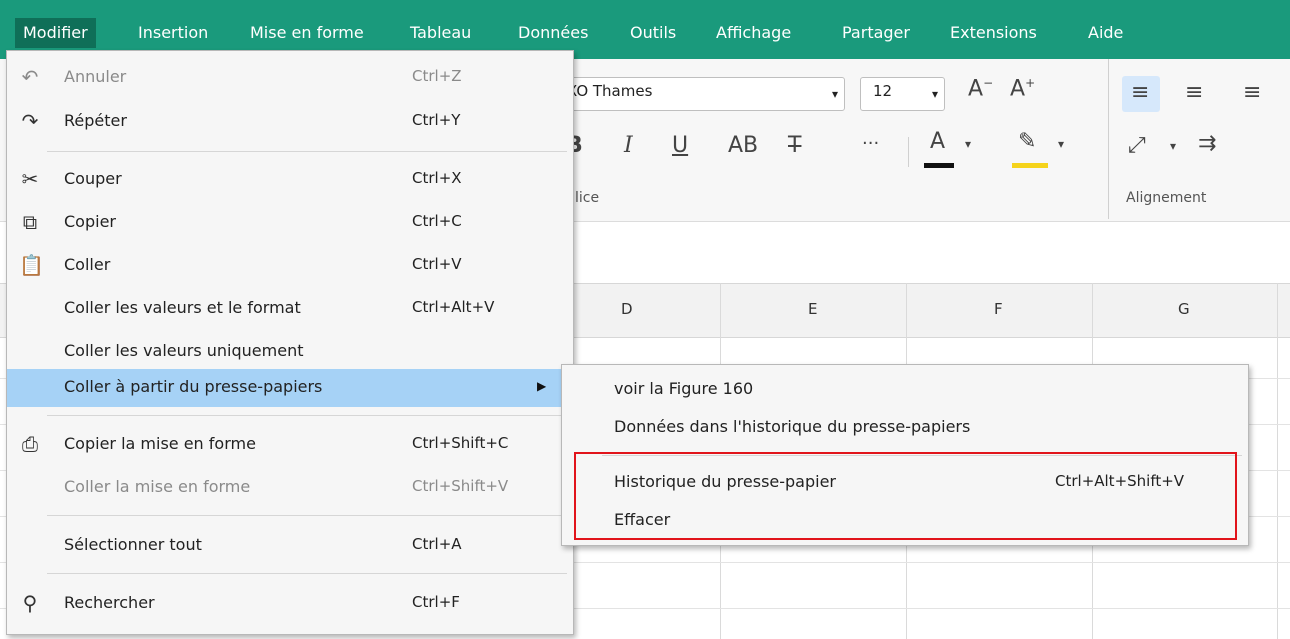  I want to click on menu-item-label: Coller les valeurs uniquement, so click(184, 350).